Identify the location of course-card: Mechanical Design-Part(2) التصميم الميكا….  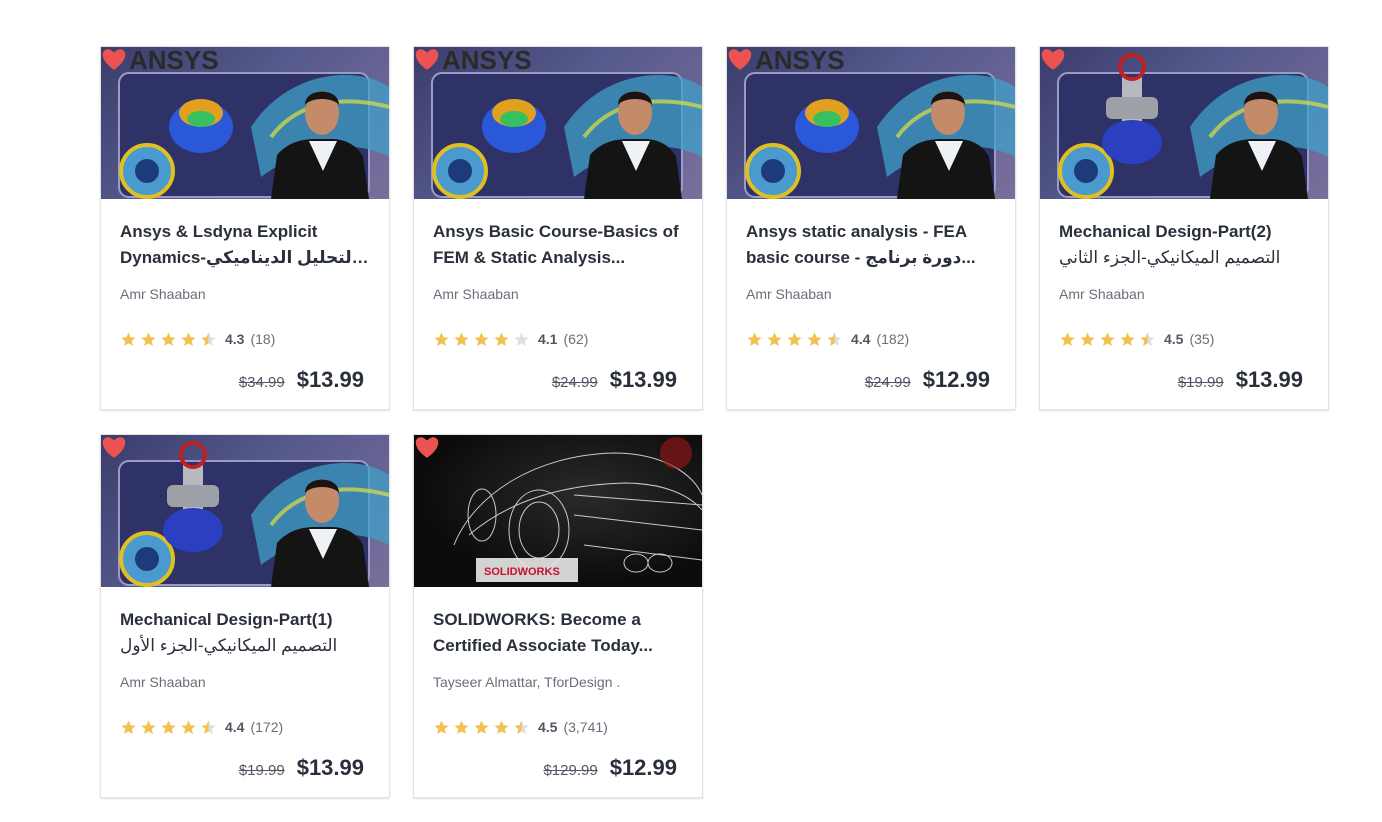
(1184, 228).